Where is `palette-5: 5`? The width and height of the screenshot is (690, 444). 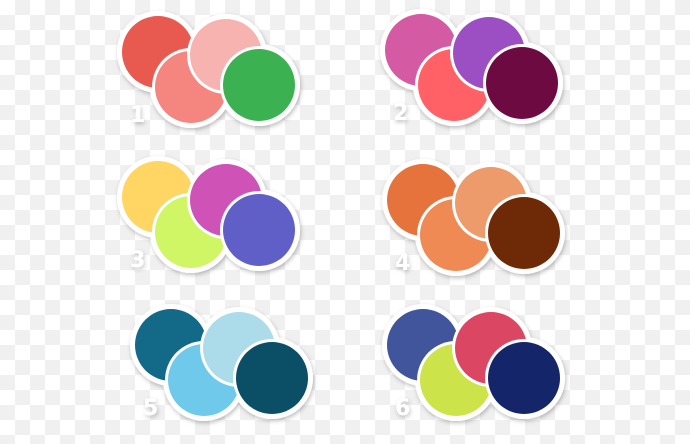 palette-5: 5 is located at coordinates (221, 362).